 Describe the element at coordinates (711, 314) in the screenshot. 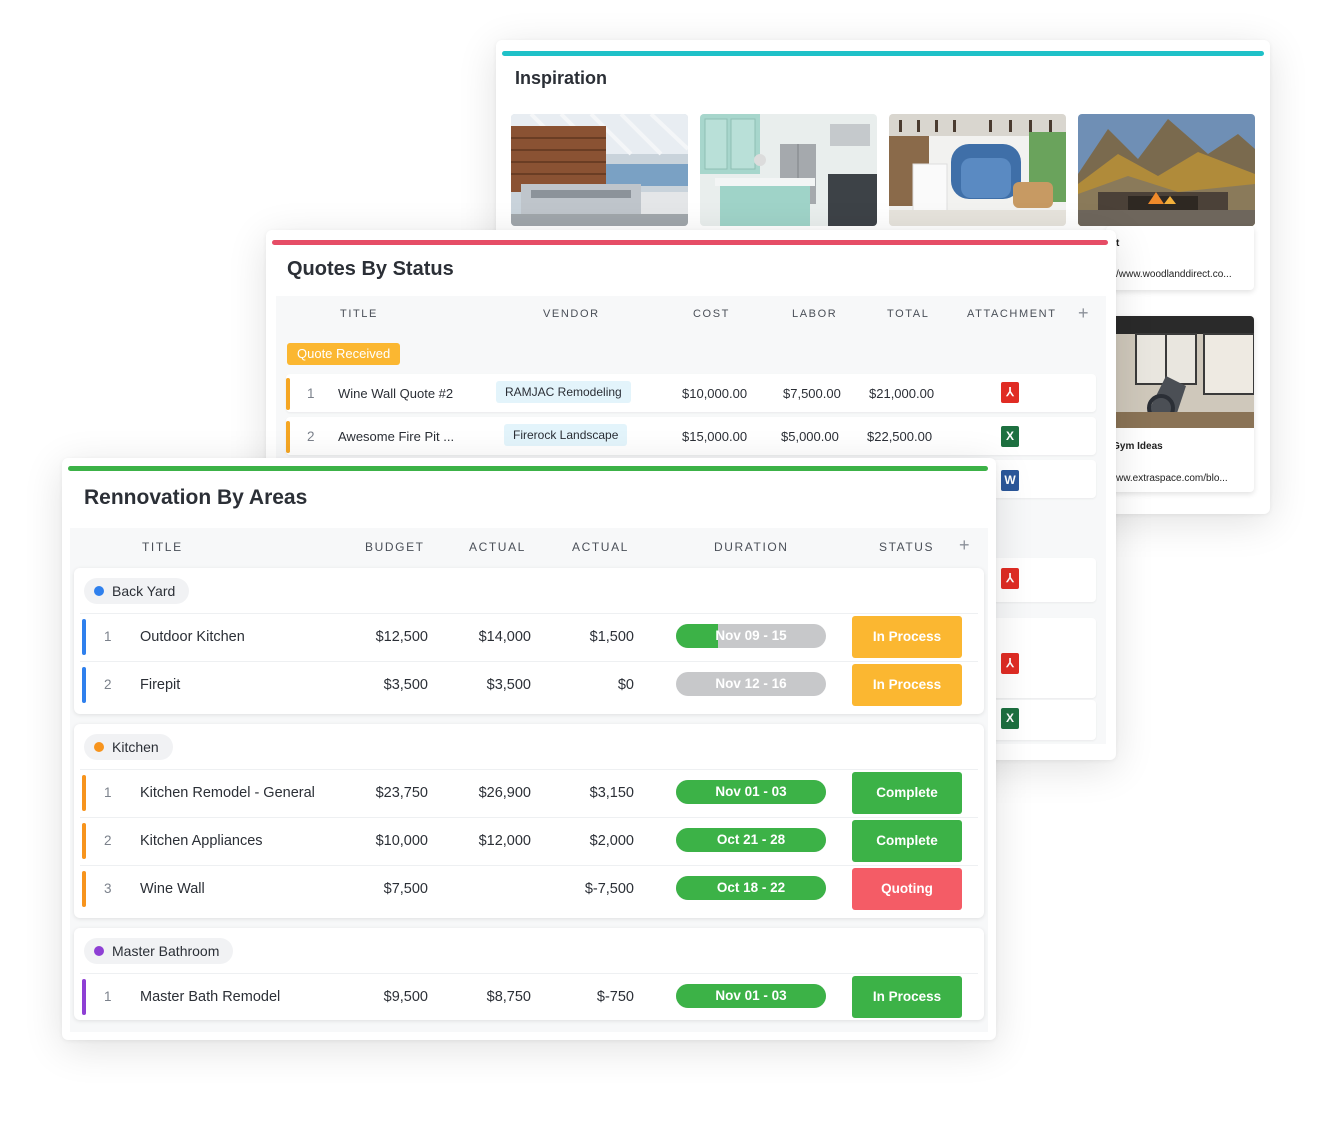

I see `col-cost: COST` at that location.